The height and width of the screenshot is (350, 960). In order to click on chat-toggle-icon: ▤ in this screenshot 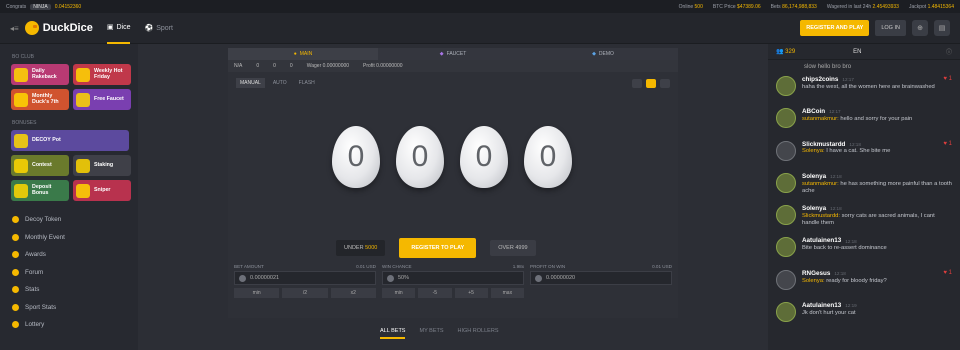, I will do `click(942, 28)`.